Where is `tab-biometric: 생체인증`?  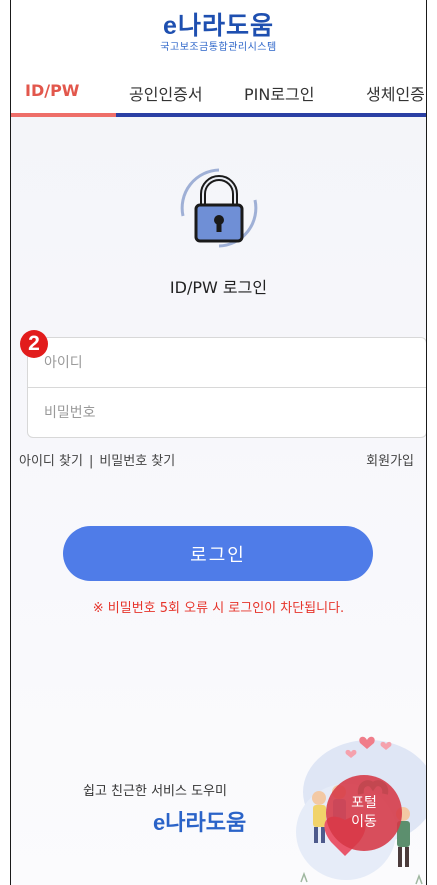
tab-biometric: 생체인증 is located at coordinates (395, 93).